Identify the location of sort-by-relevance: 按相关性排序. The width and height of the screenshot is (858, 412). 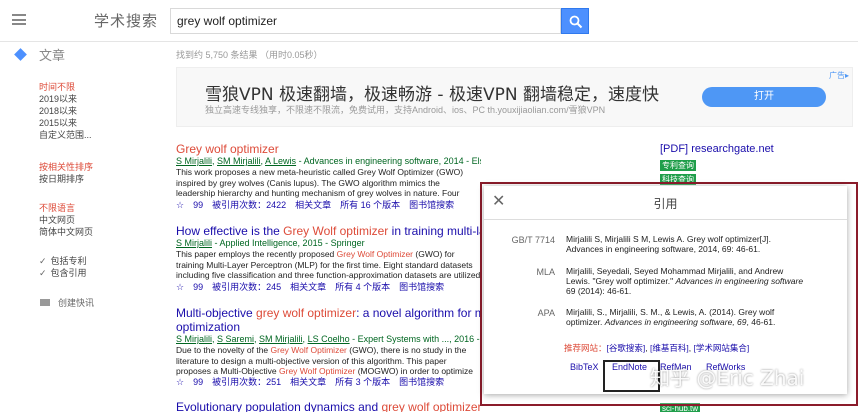
(66, 167).